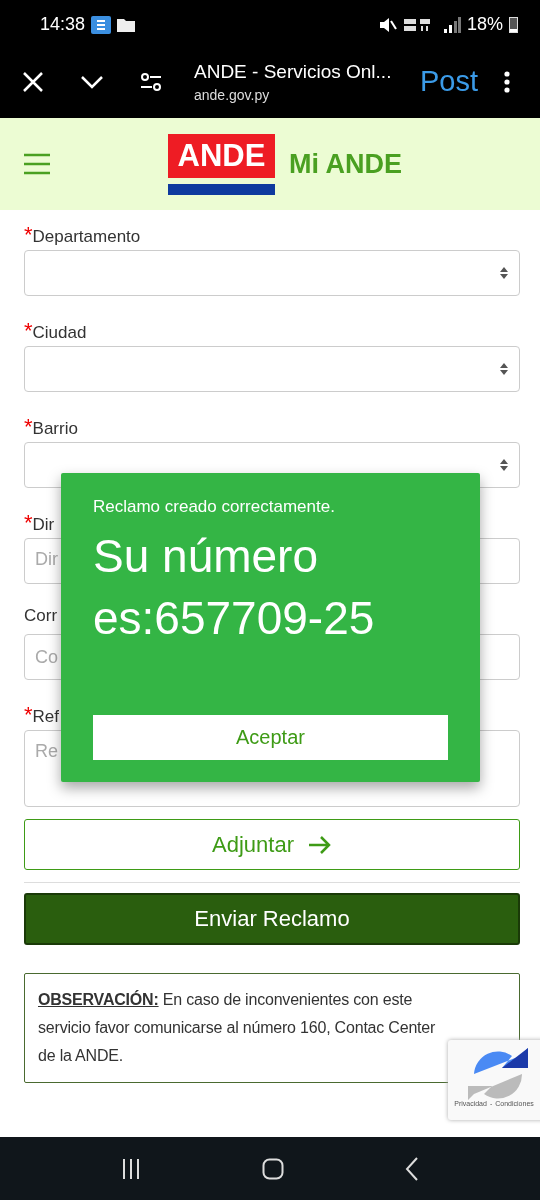 The image size is (540, 1200). I want to click on status-time: 14:38, so click(63, 24).